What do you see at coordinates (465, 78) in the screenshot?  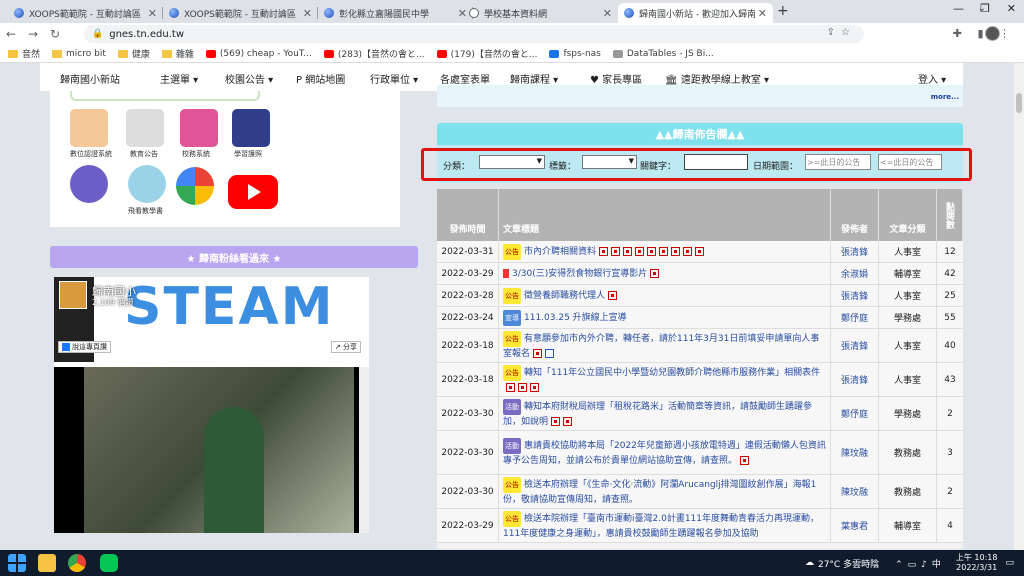 I see `nav-forms: 各處室表單` at bounding box center [465, 78].